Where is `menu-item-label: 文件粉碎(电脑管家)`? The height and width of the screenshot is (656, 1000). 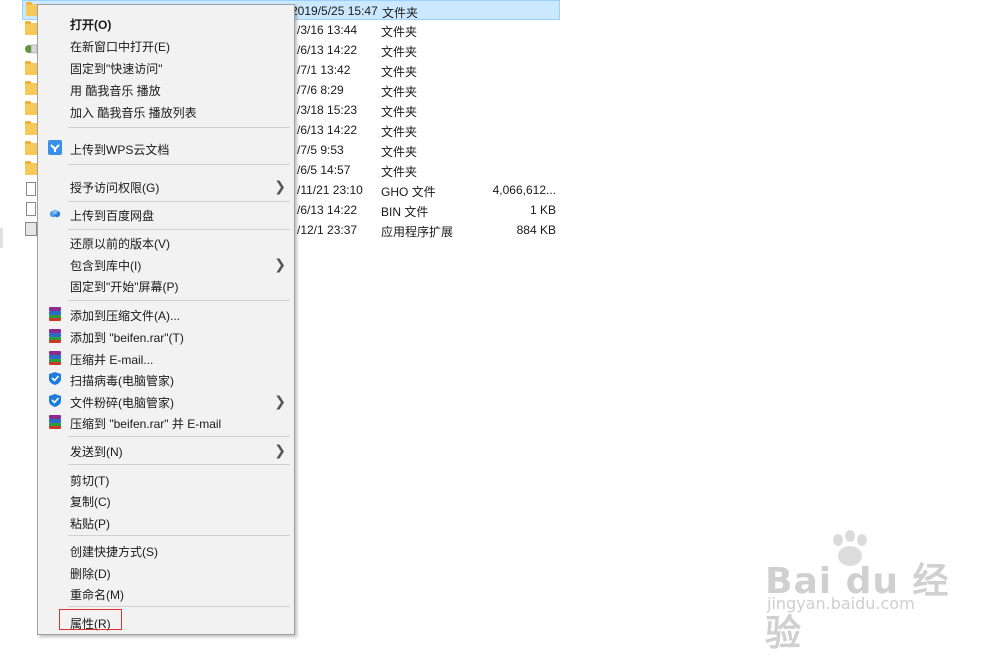 menu-item-label: 文件粉碎(电脑管家) is located at coordinates (122, 403).